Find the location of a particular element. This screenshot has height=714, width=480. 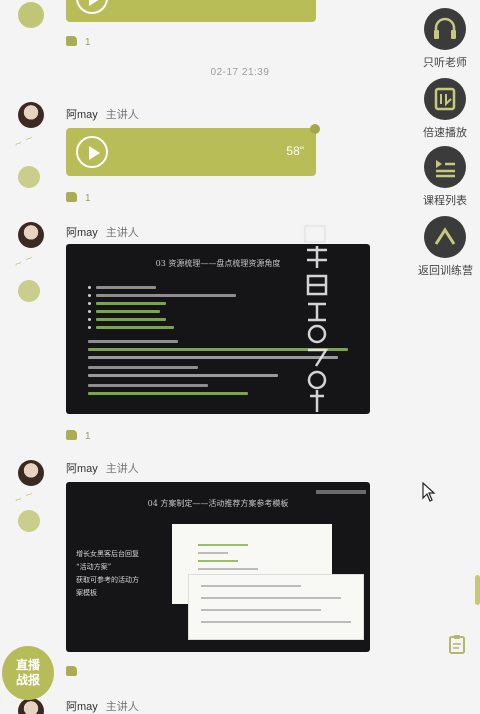

sidebar-item-course-list: 课程列表 is located at coordinates (445, 177).